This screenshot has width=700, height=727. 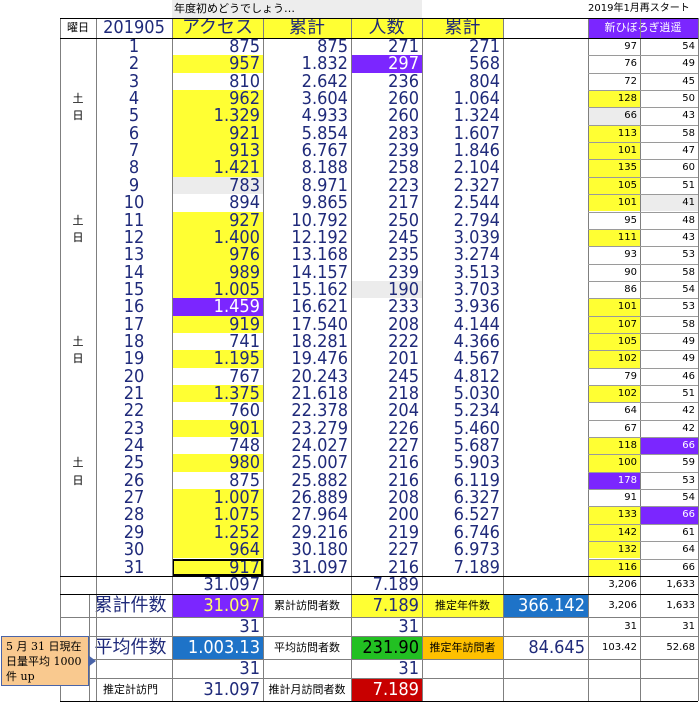 I want to click on right-b-cell: 60, so click(x=669, y=167).